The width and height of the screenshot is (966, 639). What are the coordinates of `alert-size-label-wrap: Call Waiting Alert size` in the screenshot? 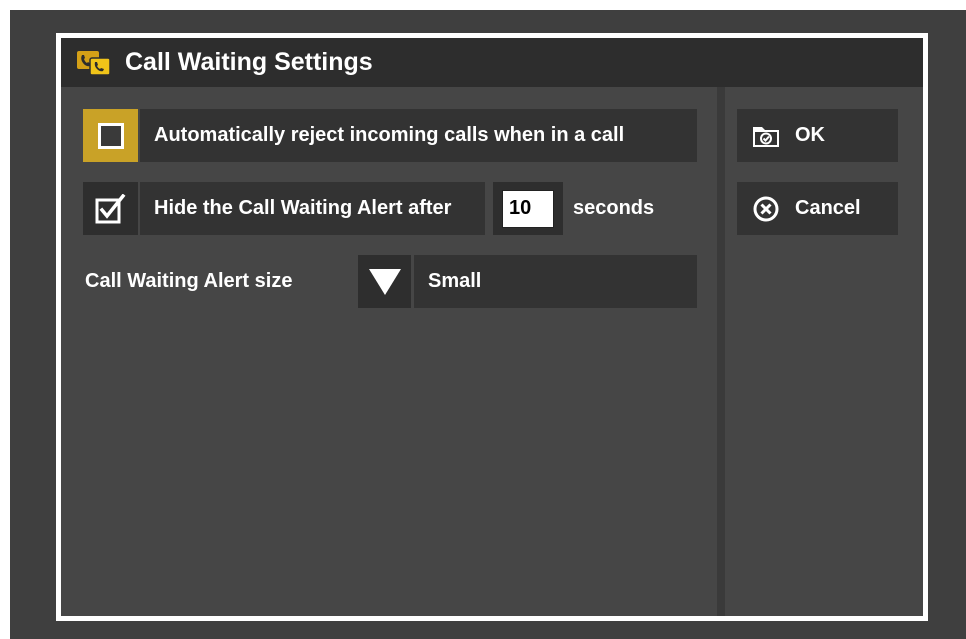 It's located at (188, 281).